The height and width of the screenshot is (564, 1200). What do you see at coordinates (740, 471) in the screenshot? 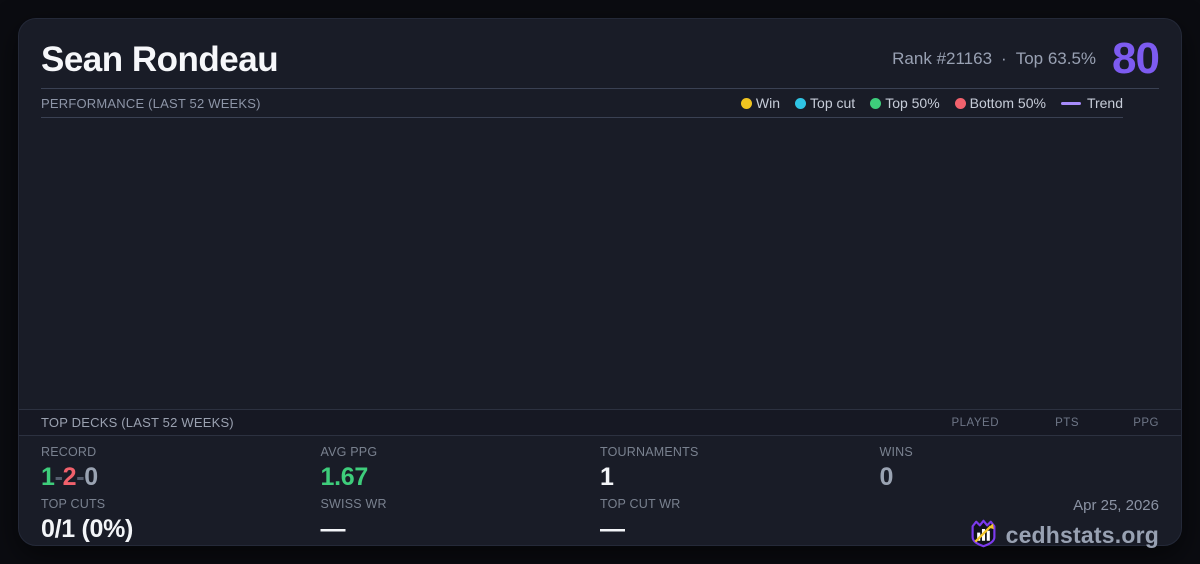
I see `stat-tournaments: TOURNAMENTS 1` at bounding box center [740, 471].